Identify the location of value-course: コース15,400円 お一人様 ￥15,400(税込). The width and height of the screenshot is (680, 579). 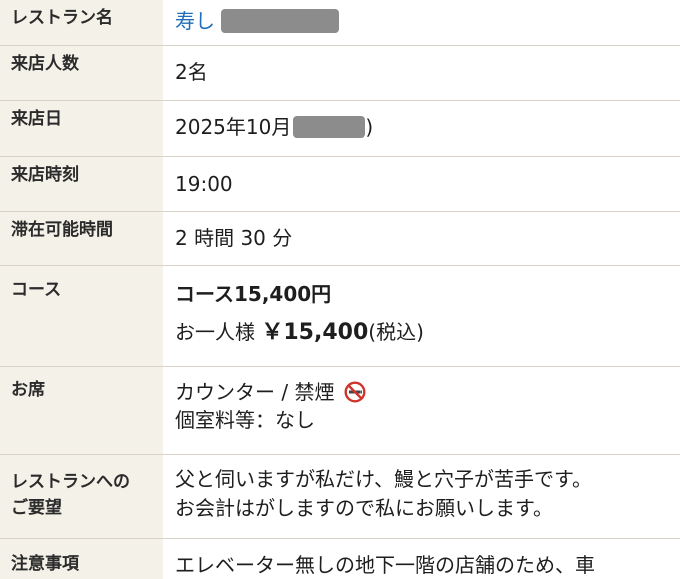
(421, 316).